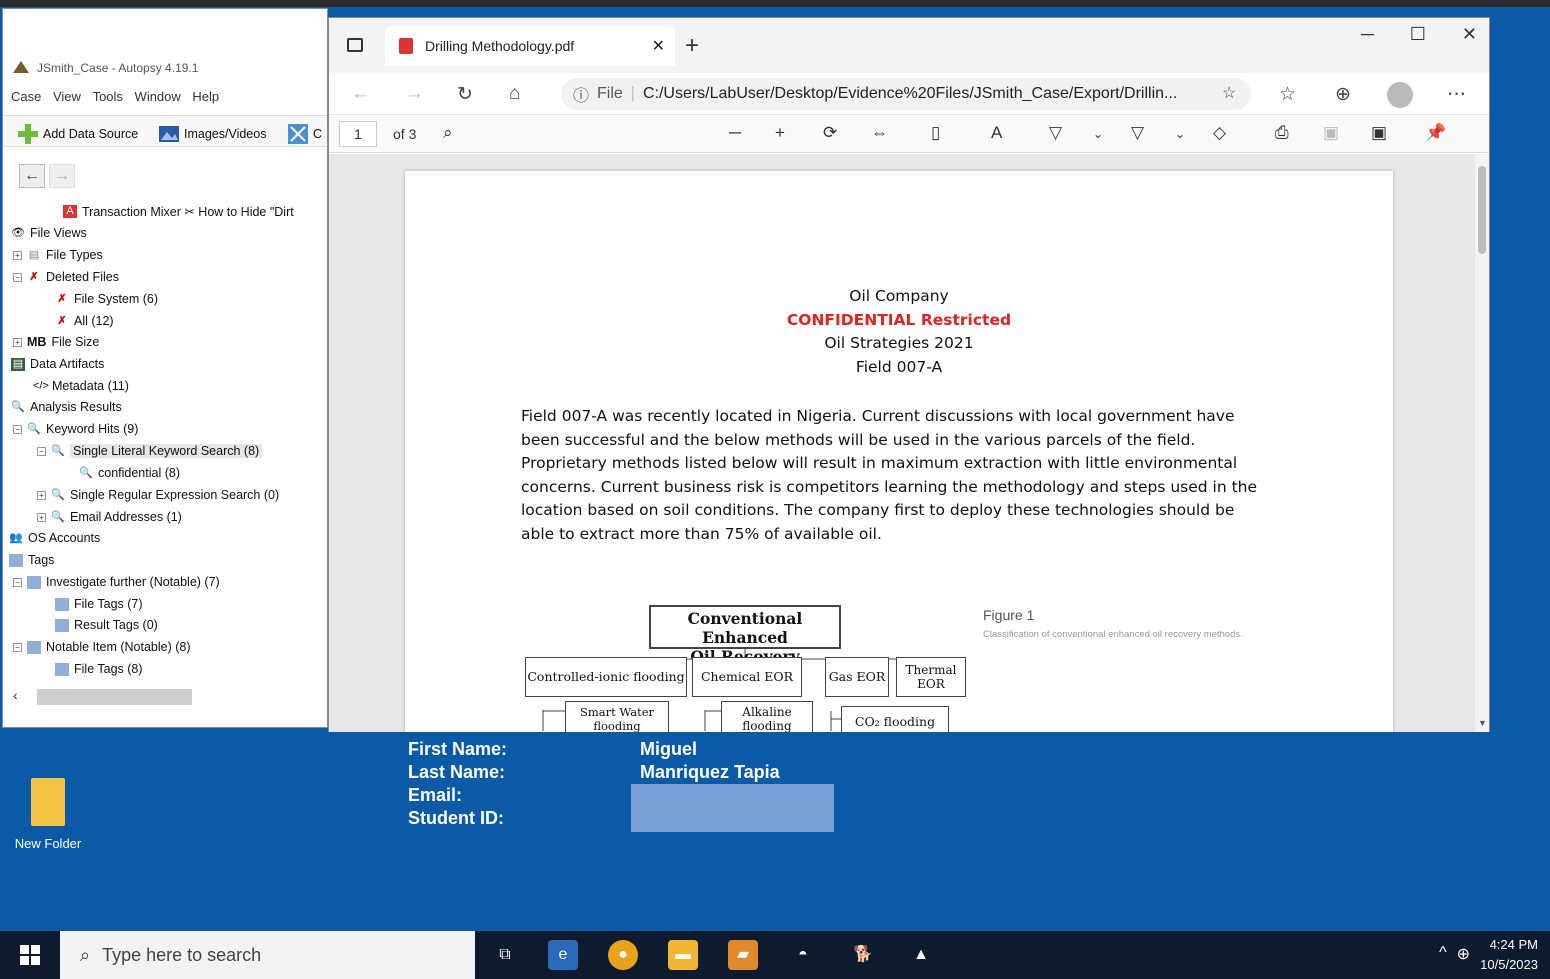  Describe the element at coordinates (355, 45) in the screenshot. I see `tab-actions-icon` at that location.